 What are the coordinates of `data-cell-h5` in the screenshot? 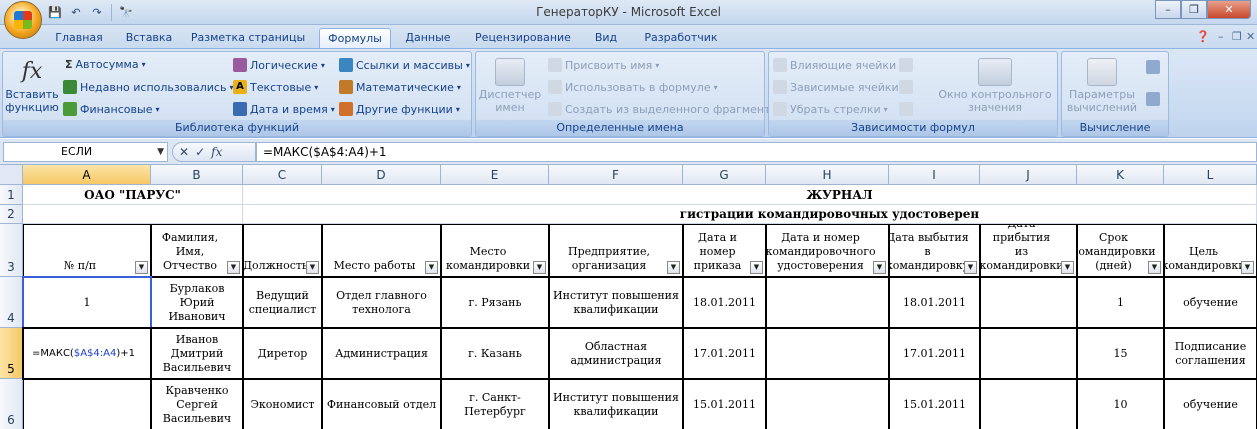 It's located at (827, 353).